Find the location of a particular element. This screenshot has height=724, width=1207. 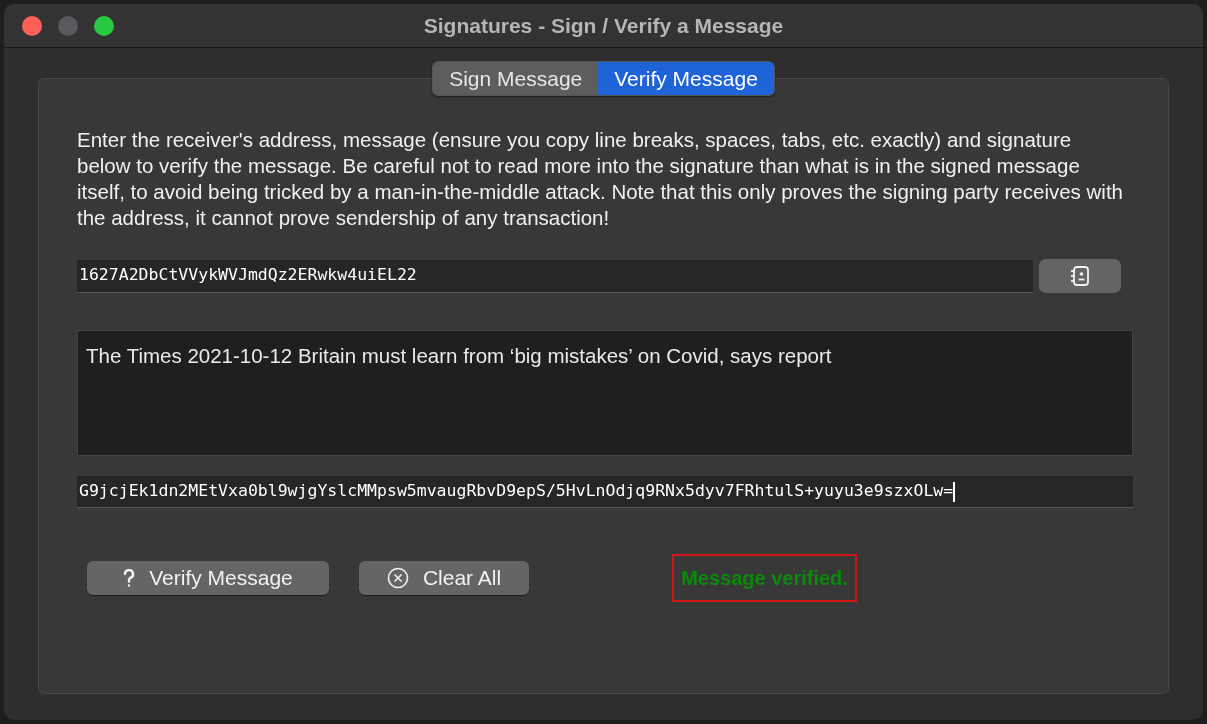

instructions-text: Enter the receiver's address, message (ensure you copy line breaks, spaces, tabs, etc. exactly) and signature below to verify the message. Be careful not to read more into the signature than what is in the signed message itself, to avoid being tricked by a man-in-the-middle attack. Note that this only proves the signing party receives with the address, it cannot prove sendership of any transaction! is located at coordinates (600, 179).